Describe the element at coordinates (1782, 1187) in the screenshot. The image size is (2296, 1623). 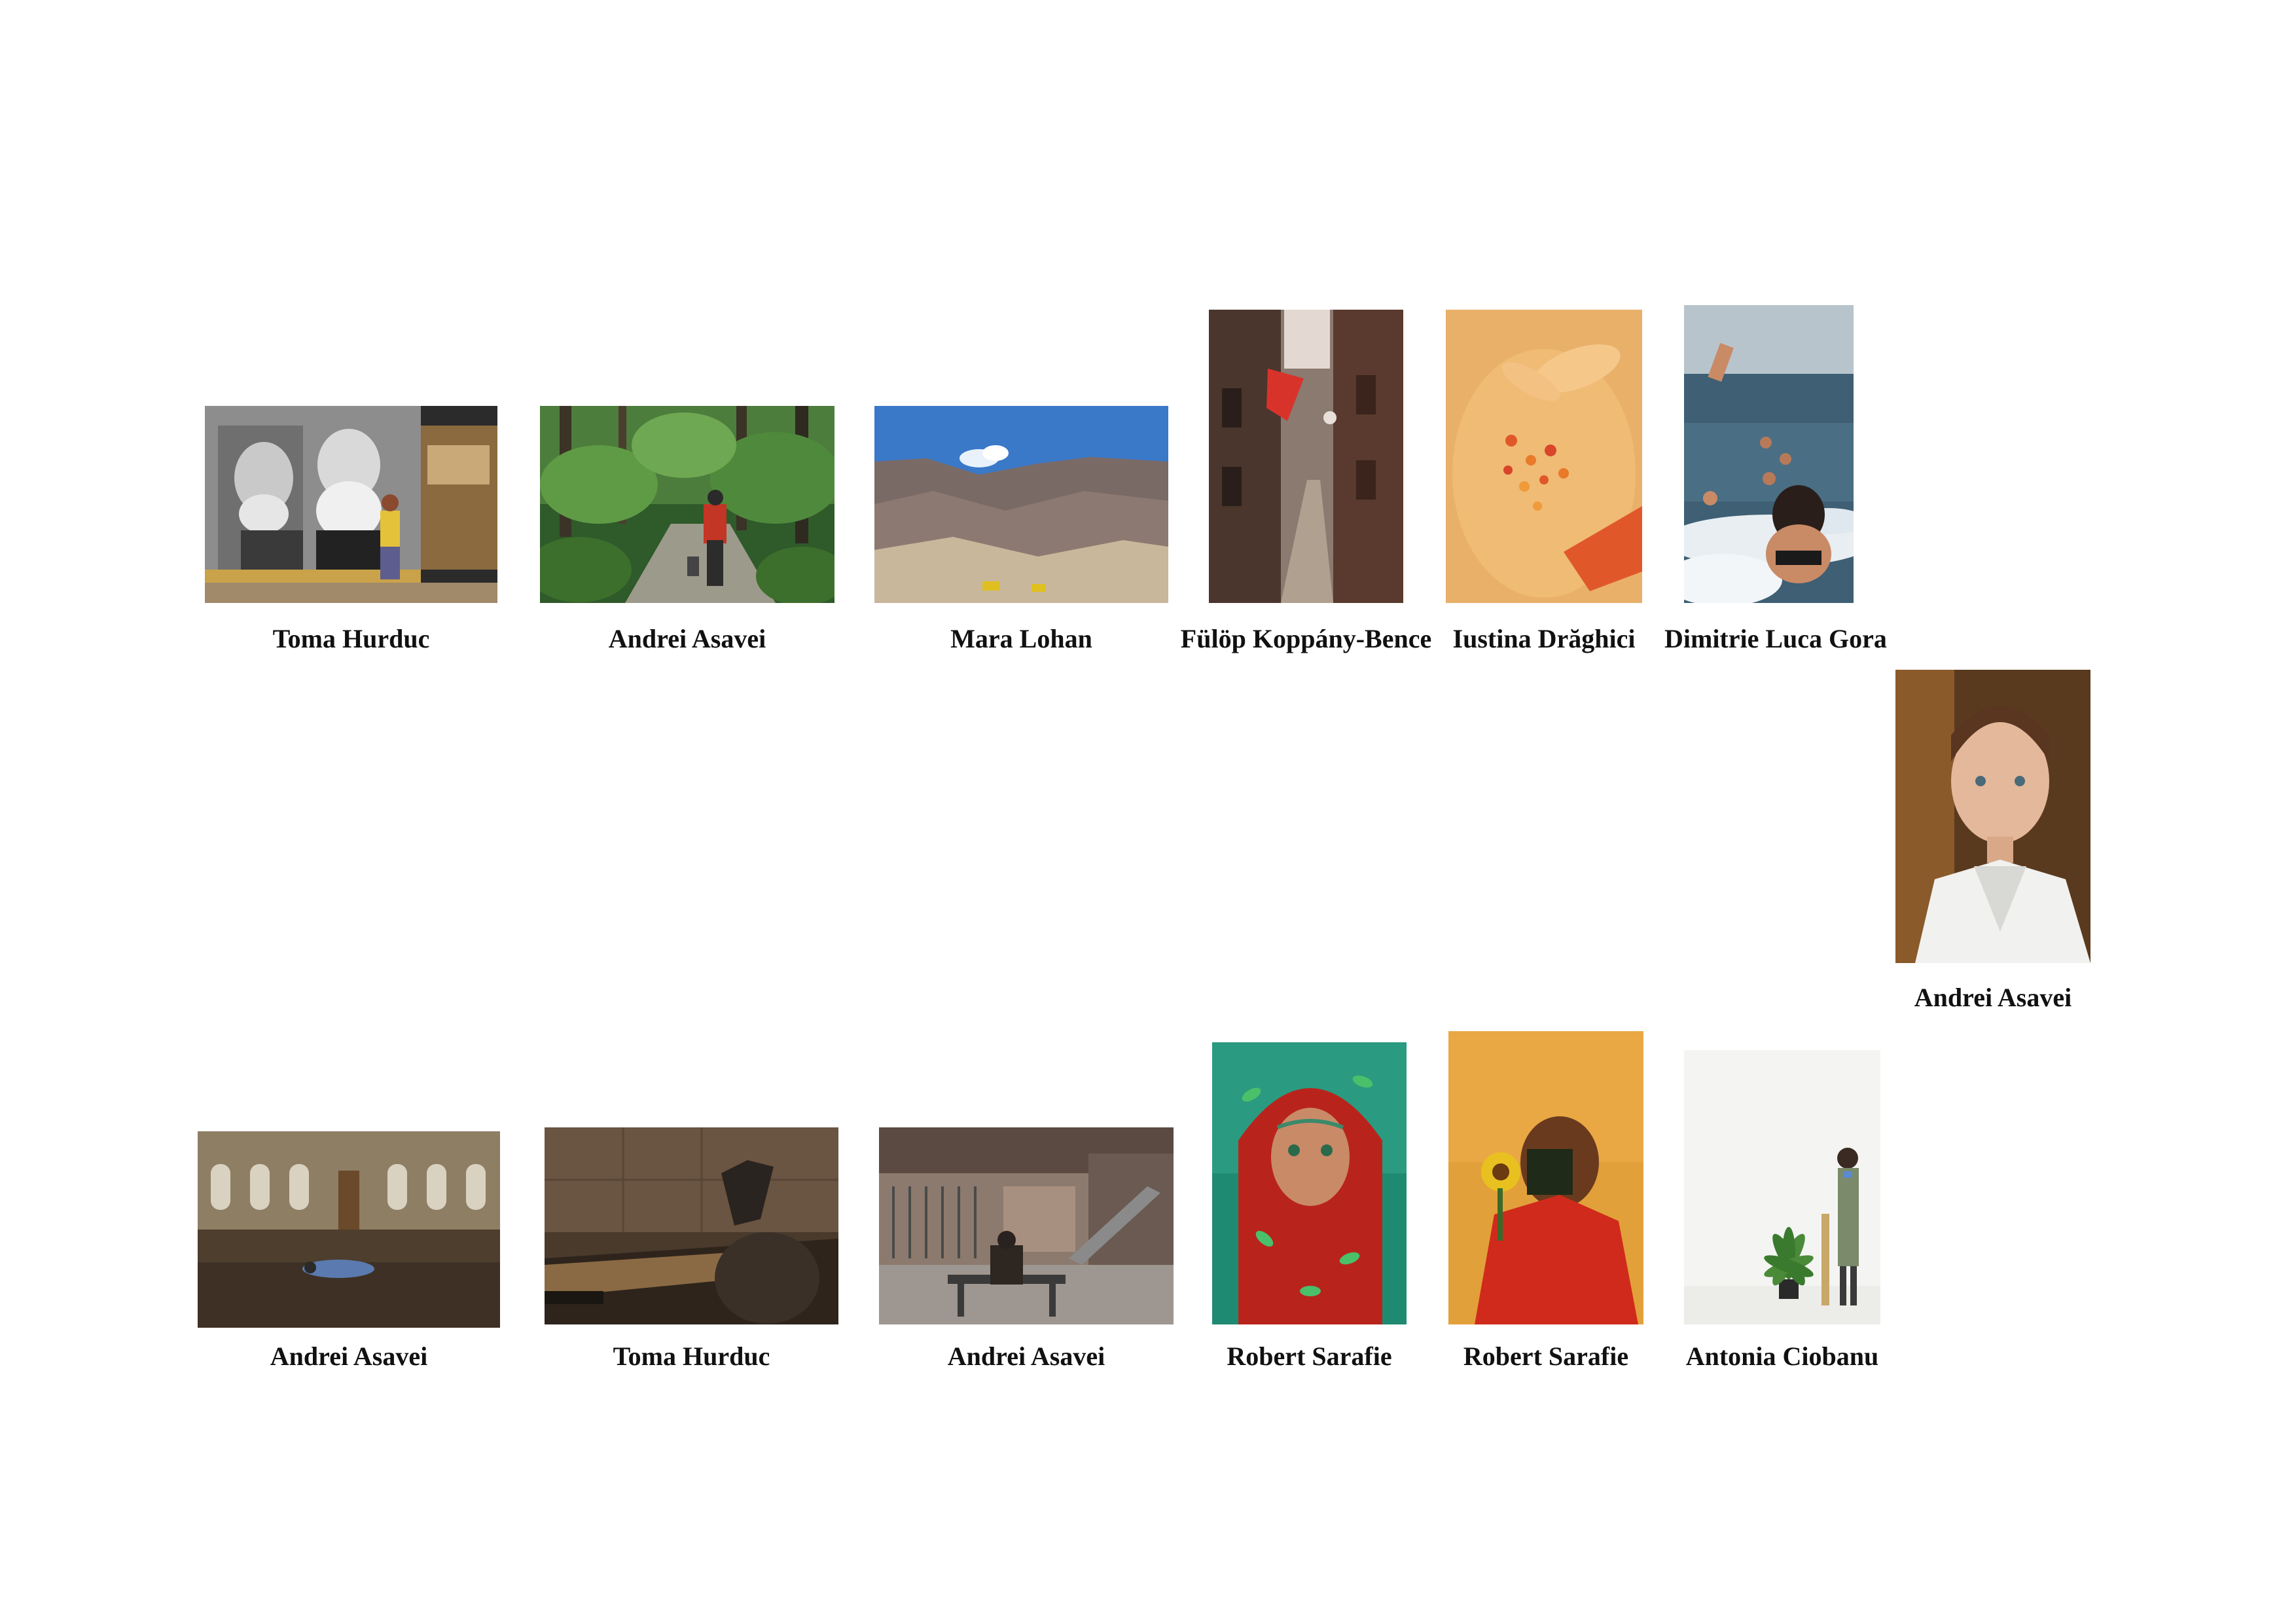
I see `photo-antonia-ciobanu-plant` at that location.